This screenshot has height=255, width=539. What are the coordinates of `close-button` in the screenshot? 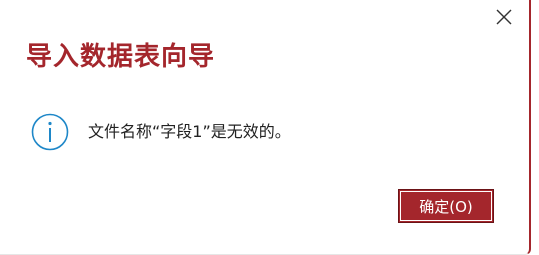 It's located at (504, 17).